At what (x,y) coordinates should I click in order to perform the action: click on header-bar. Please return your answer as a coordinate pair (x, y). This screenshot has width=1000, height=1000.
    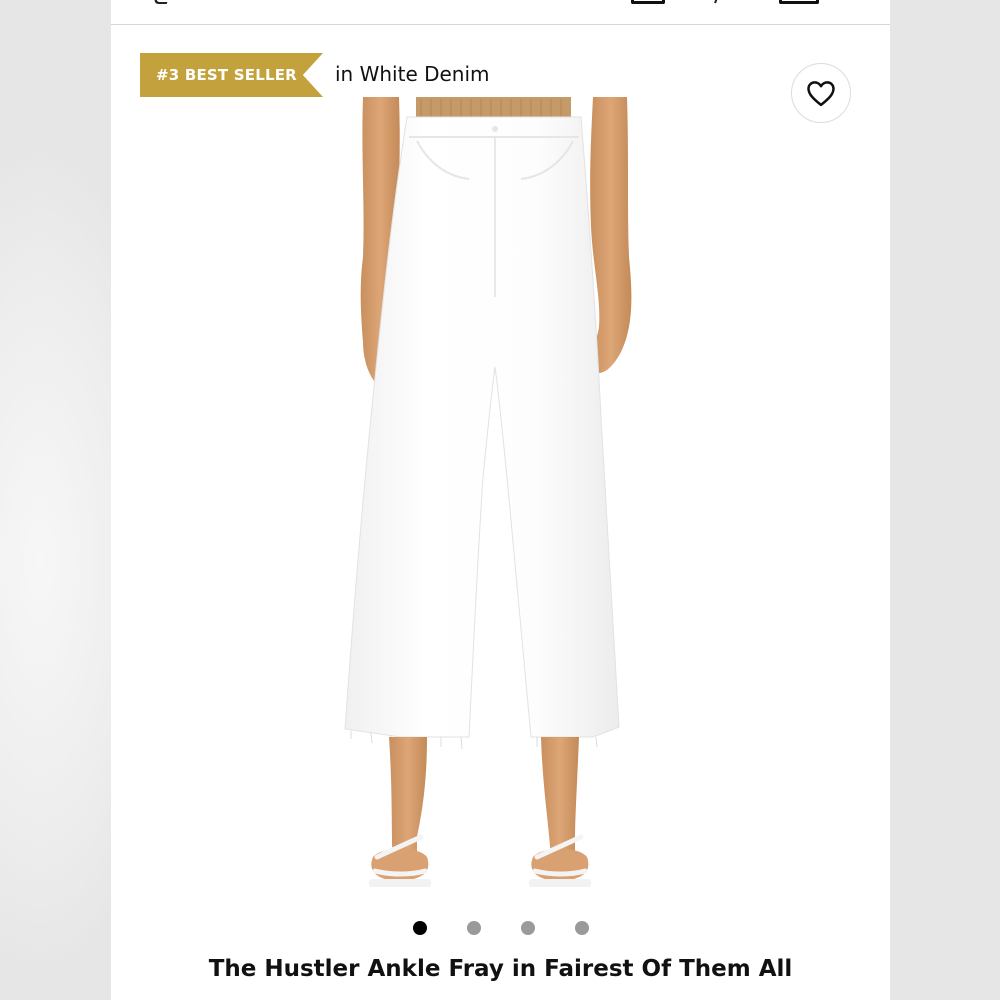
    Looking at the image, I should click on (500, 12).